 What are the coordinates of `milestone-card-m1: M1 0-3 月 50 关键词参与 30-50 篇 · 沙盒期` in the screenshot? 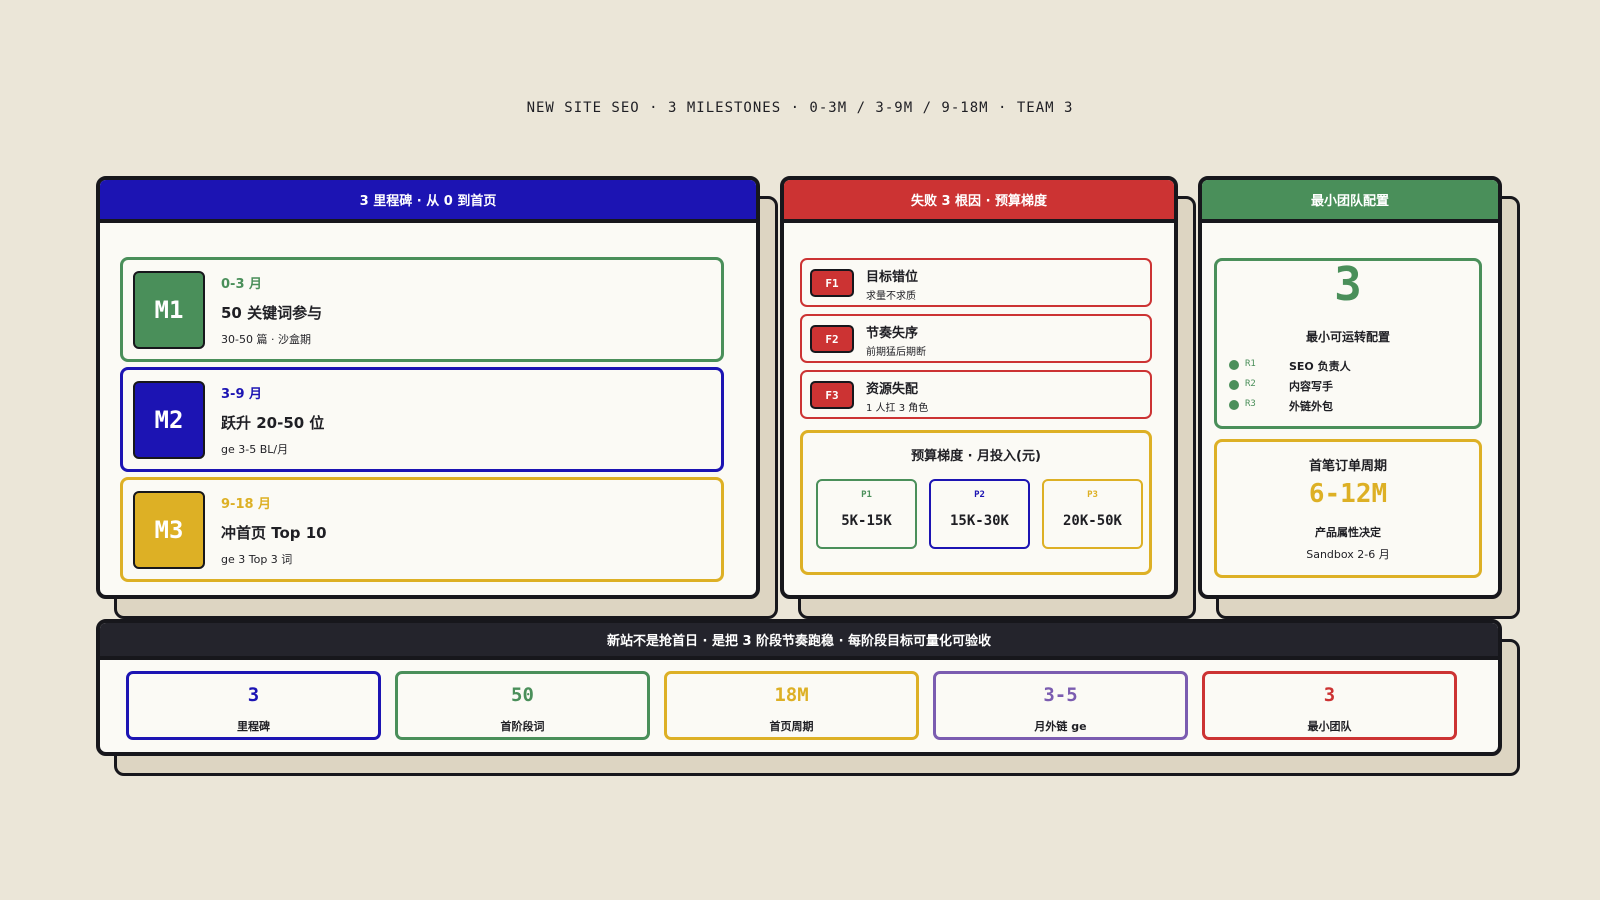 It's located at (422, 309).